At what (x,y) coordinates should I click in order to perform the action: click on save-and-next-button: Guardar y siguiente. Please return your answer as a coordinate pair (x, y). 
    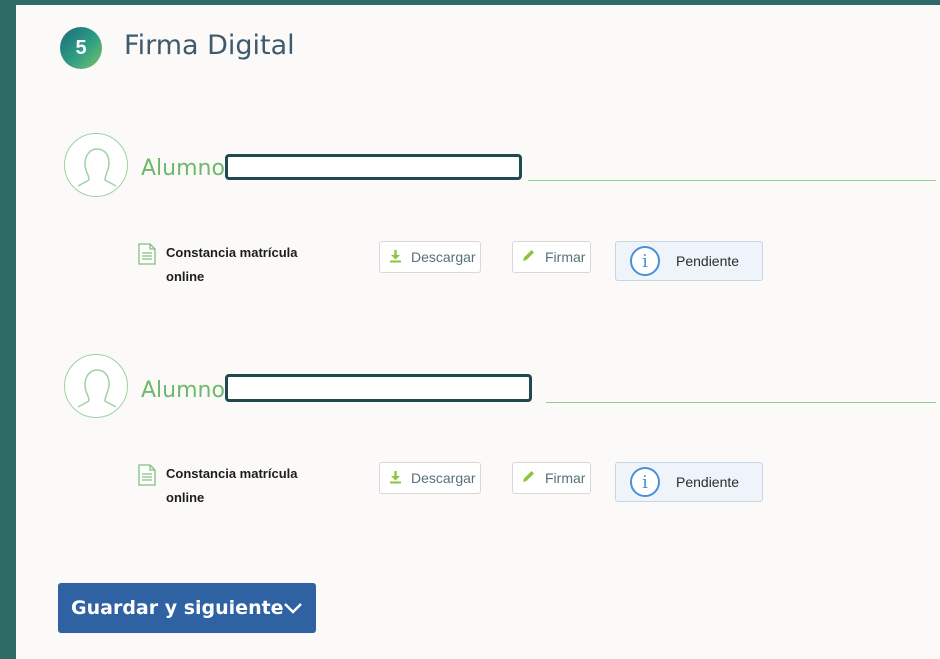
    Looking at the image, I should click on (187, 608).